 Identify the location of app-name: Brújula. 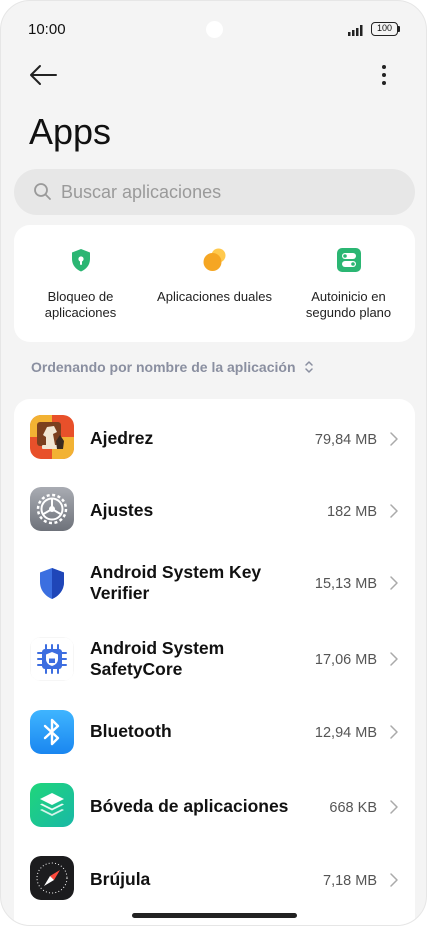
(120, 879).